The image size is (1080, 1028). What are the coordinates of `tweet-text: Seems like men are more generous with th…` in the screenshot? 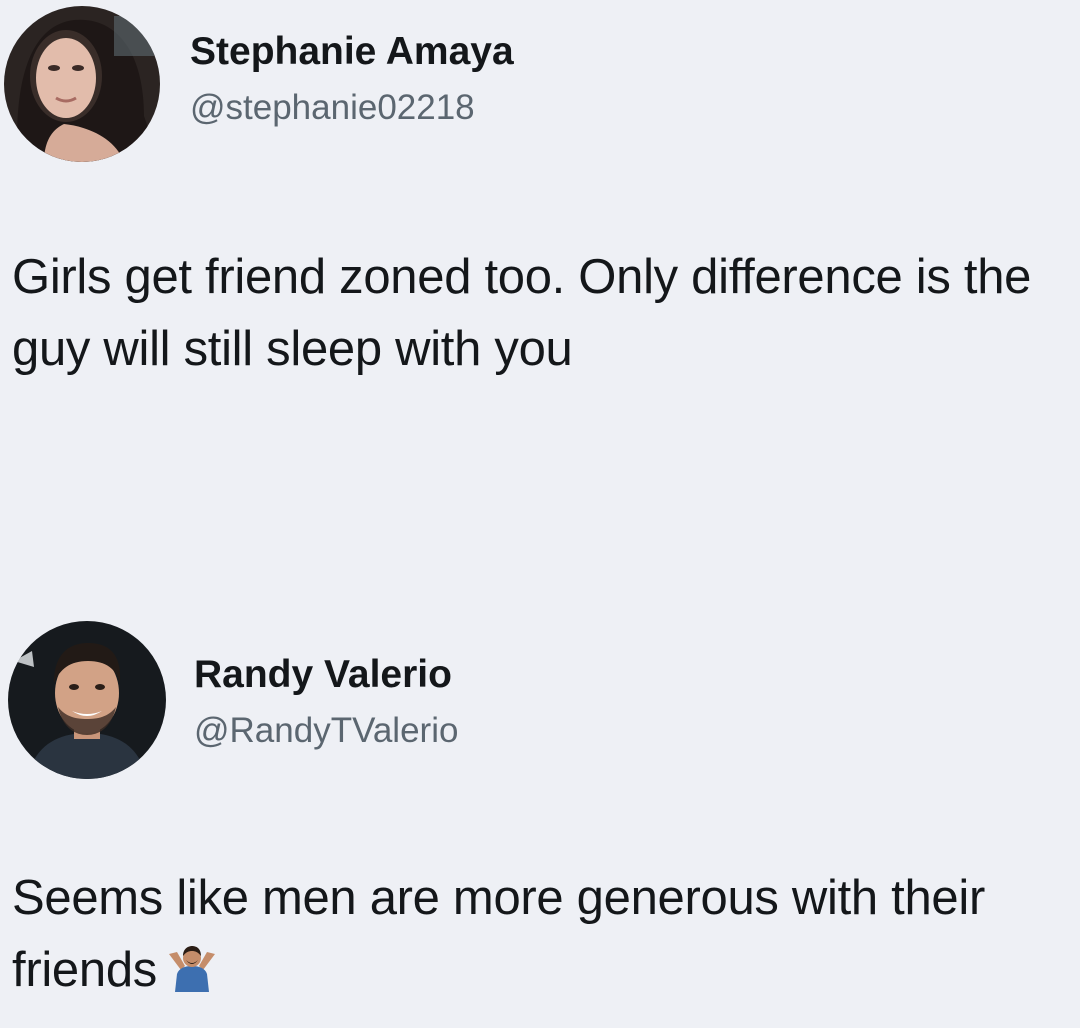 It's located at (542, 937).